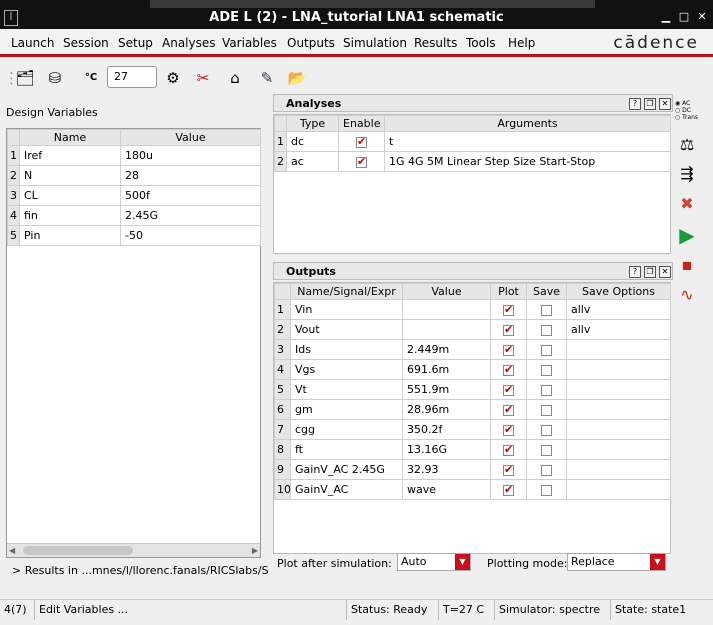  I want to click on table-row: 4 fin 2.45G, so click(134, 215).